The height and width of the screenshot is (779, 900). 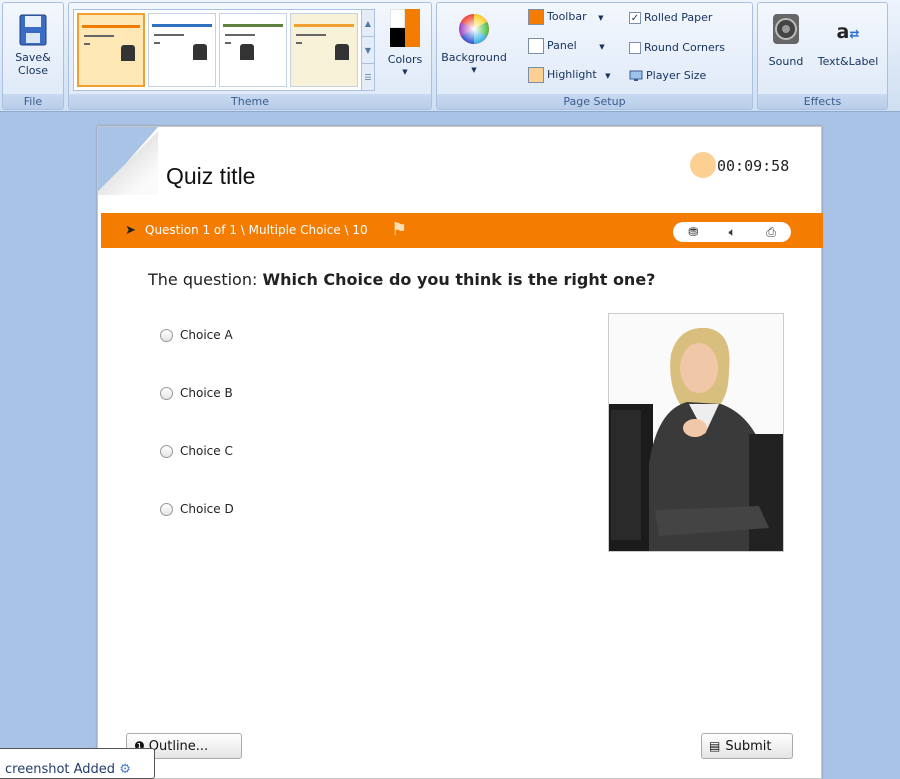 I want to click on save-close-label-1: Save&, so click(x=33, y=57).